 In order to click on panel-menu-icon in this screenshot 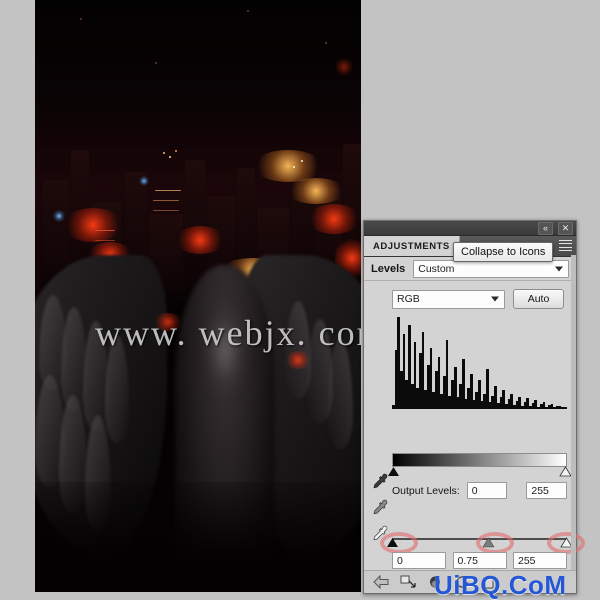, I will do `click(565, 245)`.